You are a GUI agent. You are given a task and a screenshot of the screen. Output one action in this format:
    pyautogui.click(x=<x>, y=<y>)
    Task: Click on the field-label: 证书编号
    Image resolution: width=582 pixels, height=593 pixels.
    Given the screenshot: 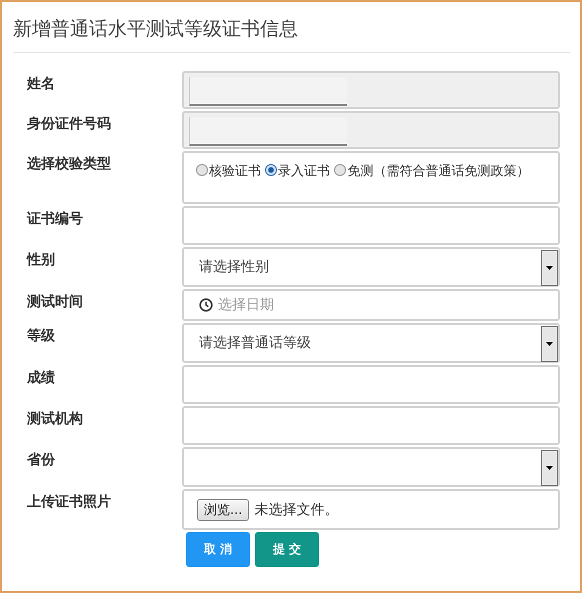 What is the action you would take?
    pyautogui.click(x=55, y=219)
    